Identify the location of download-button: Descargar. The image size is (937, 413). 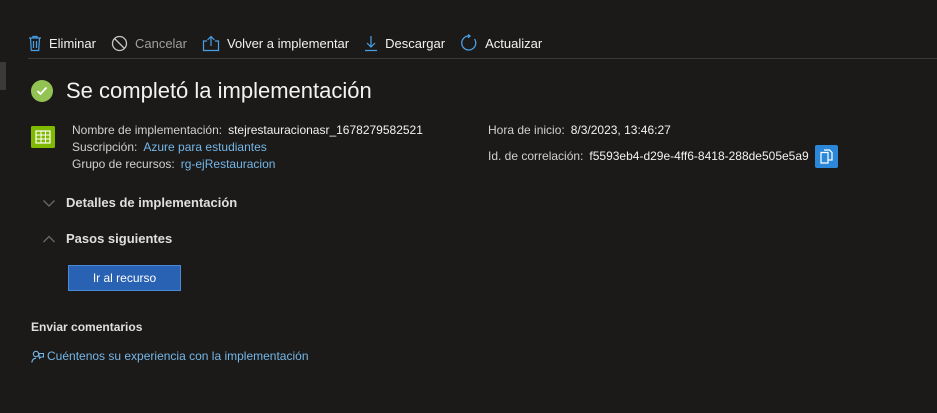
(404, 43).